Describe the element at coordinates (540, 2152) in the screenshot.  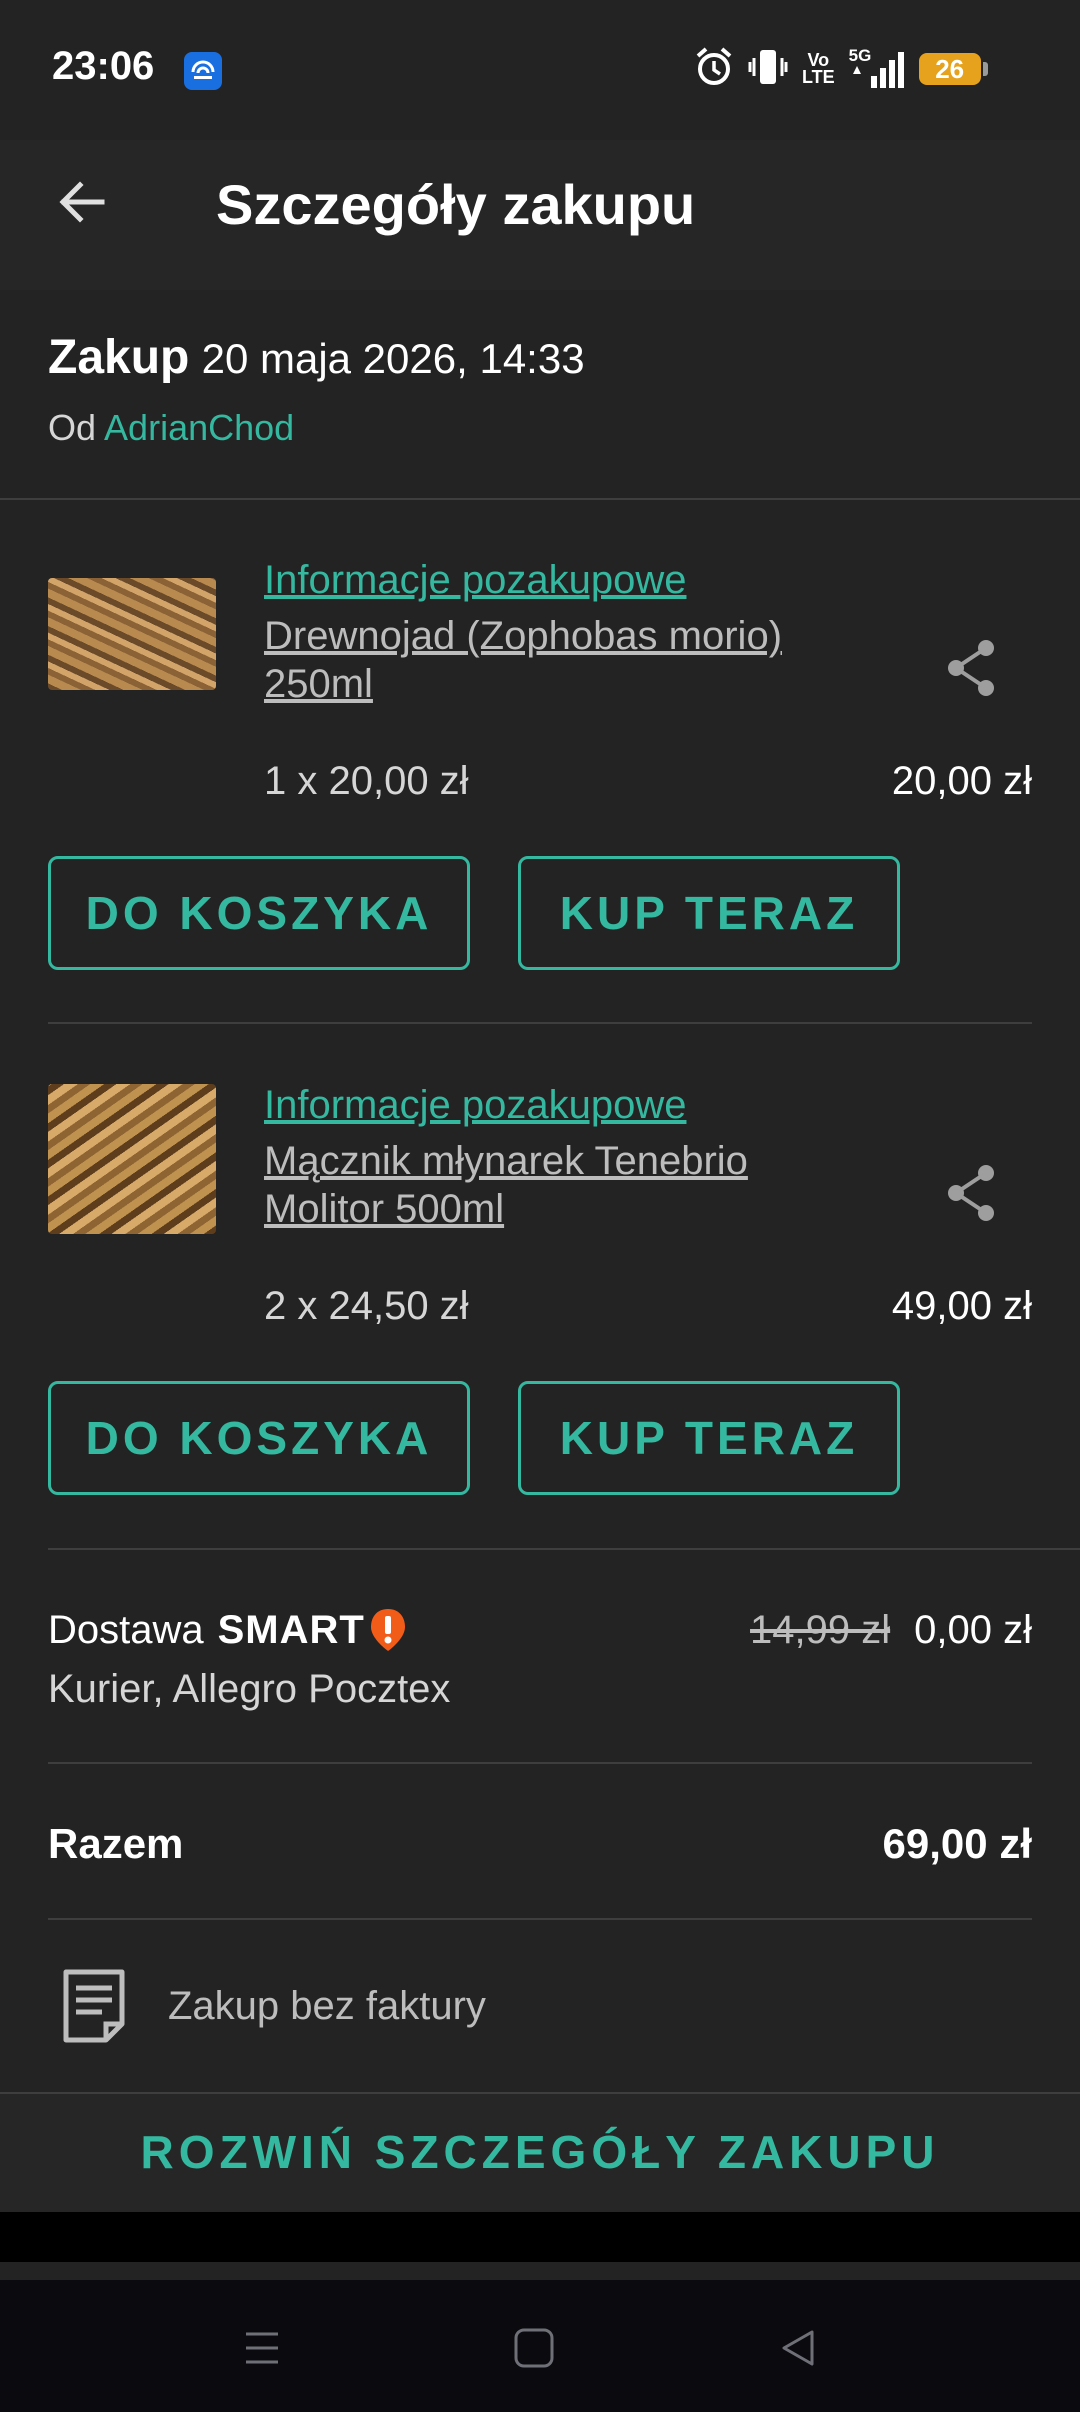
I see `expand-details-button: ROZWIŃ SZCZEGÓŁY ZAKUPU` at that location.